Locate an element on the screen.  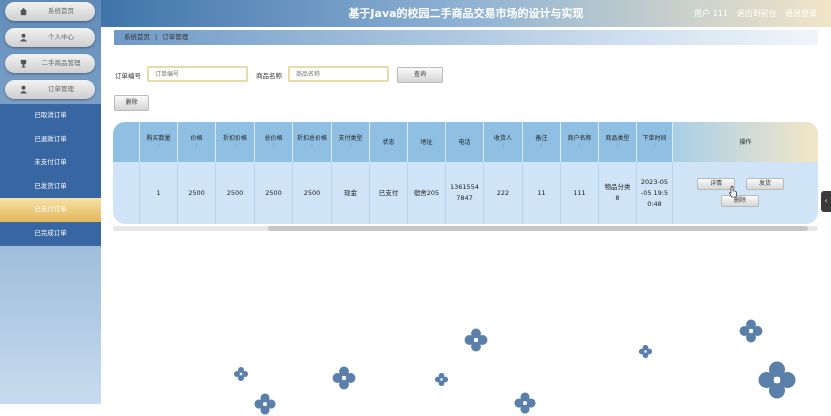
column-header: 电话 is located at coordinates (465, 142).